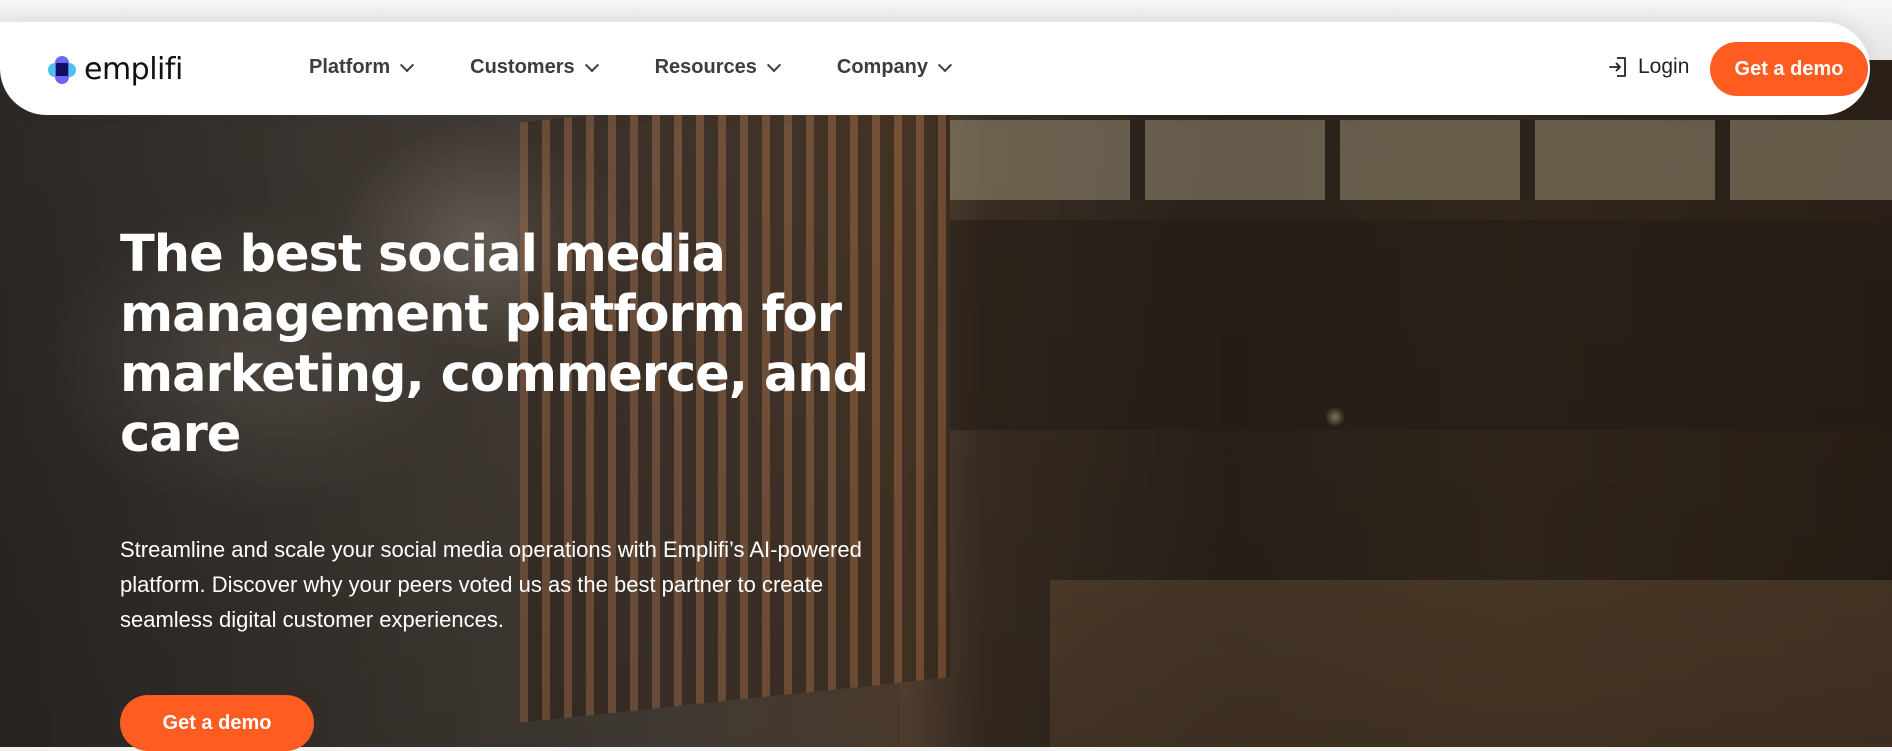  Describe the element at coordinates (133, 69) in the screenshot. I see `logo-wordmark: emplifi` at that location.